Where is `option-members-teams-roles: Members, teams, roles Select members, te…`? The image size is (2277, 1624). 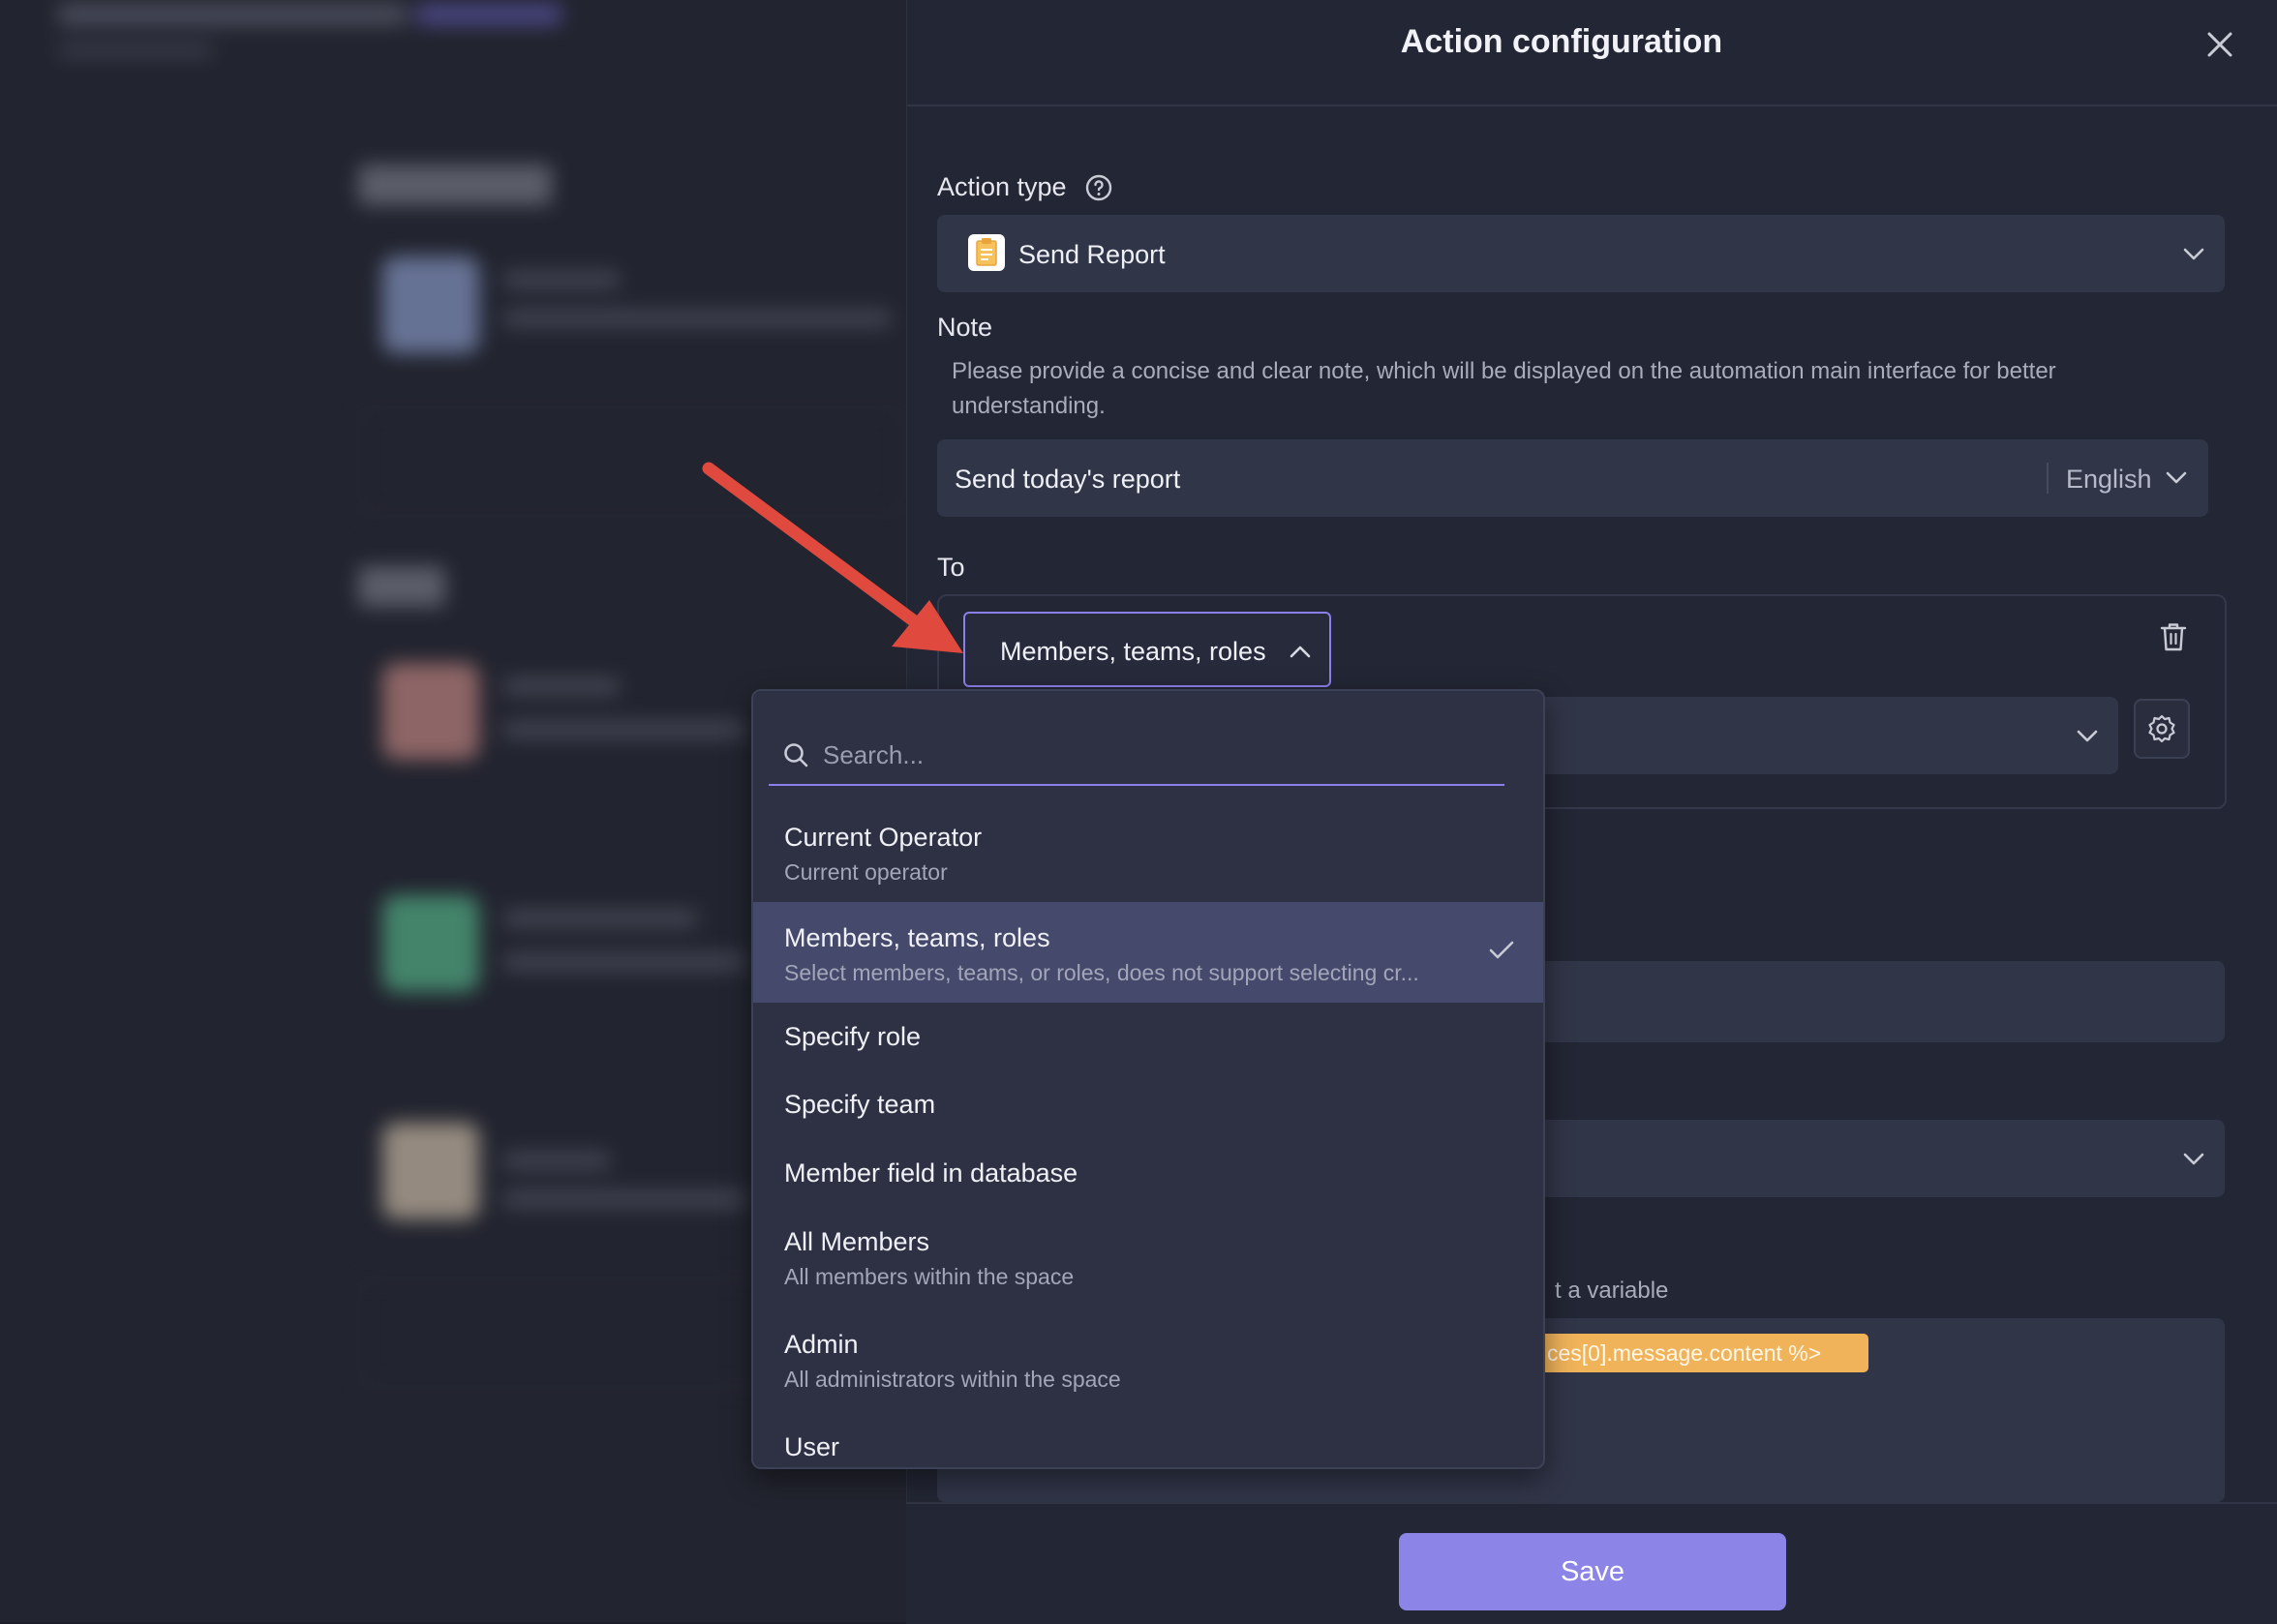 option-members-teams-roles: Members, teams, roles Select members, te… is located at coordinates (1148, 953).